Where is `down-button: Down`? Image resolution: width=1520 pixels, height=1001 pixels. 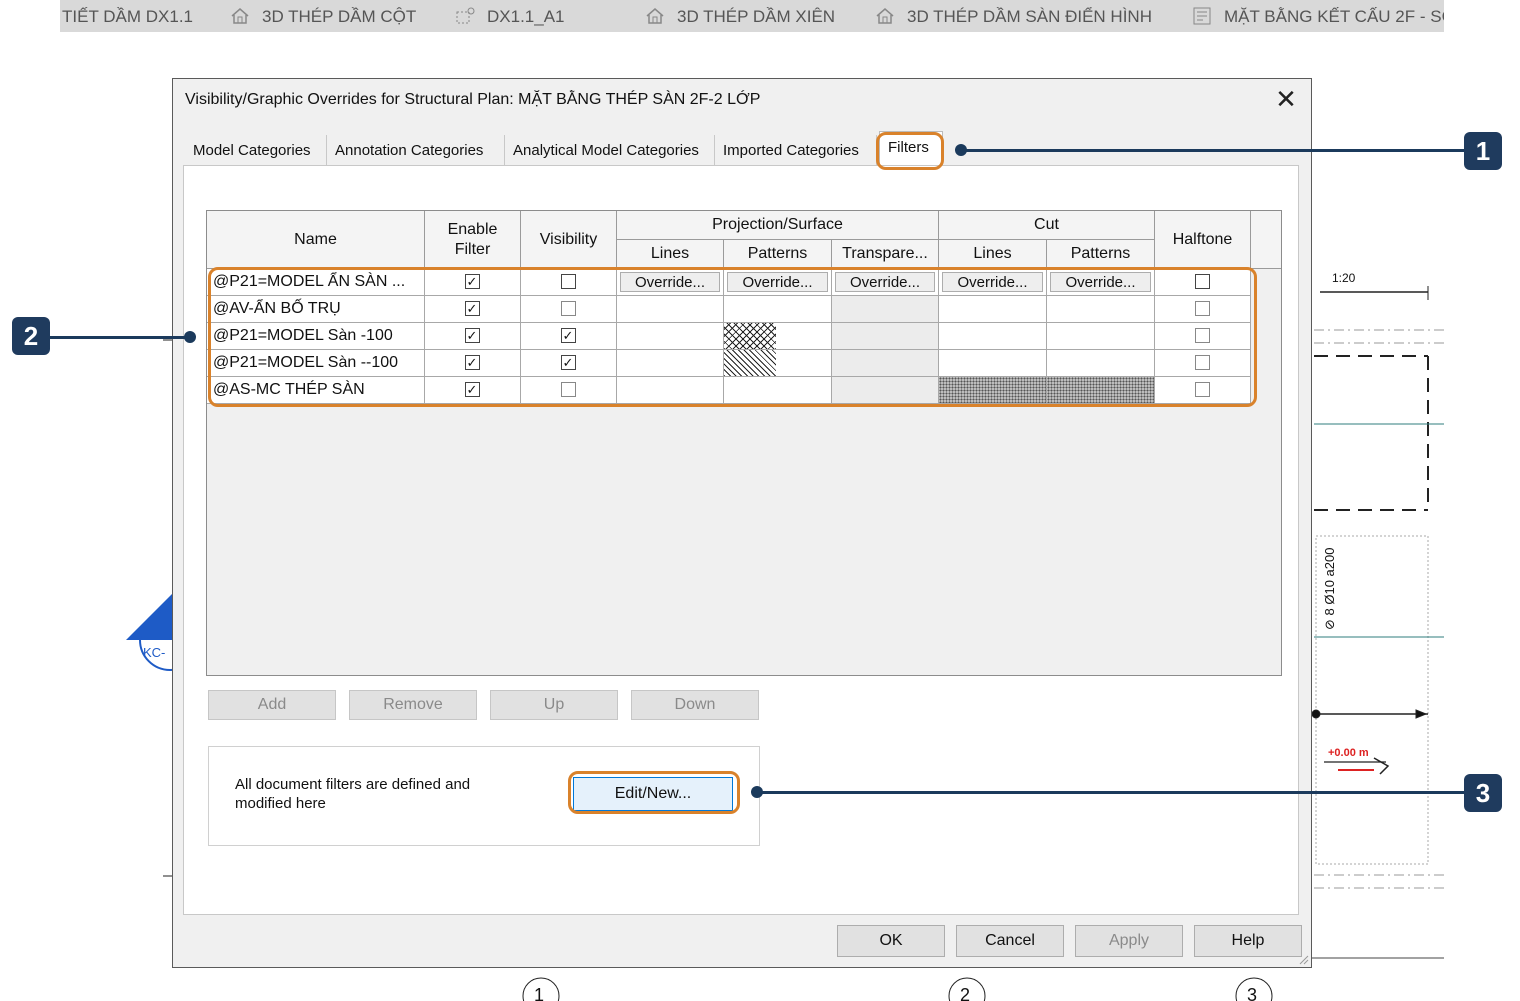 down-button: Down is located at coordinates (695, 705).